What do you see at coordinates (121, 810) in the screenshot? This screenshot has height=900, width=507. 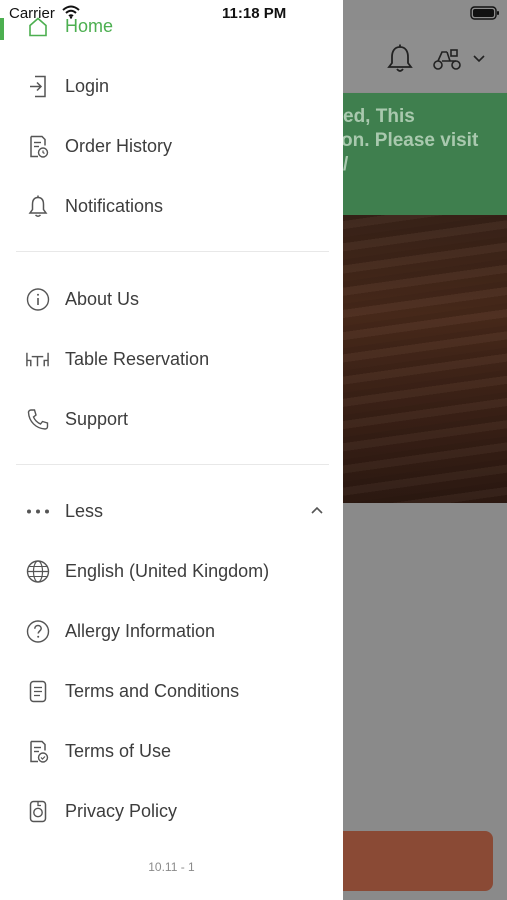 I see `menu-label: Privacy Policy` at bounding box center [121, 810].